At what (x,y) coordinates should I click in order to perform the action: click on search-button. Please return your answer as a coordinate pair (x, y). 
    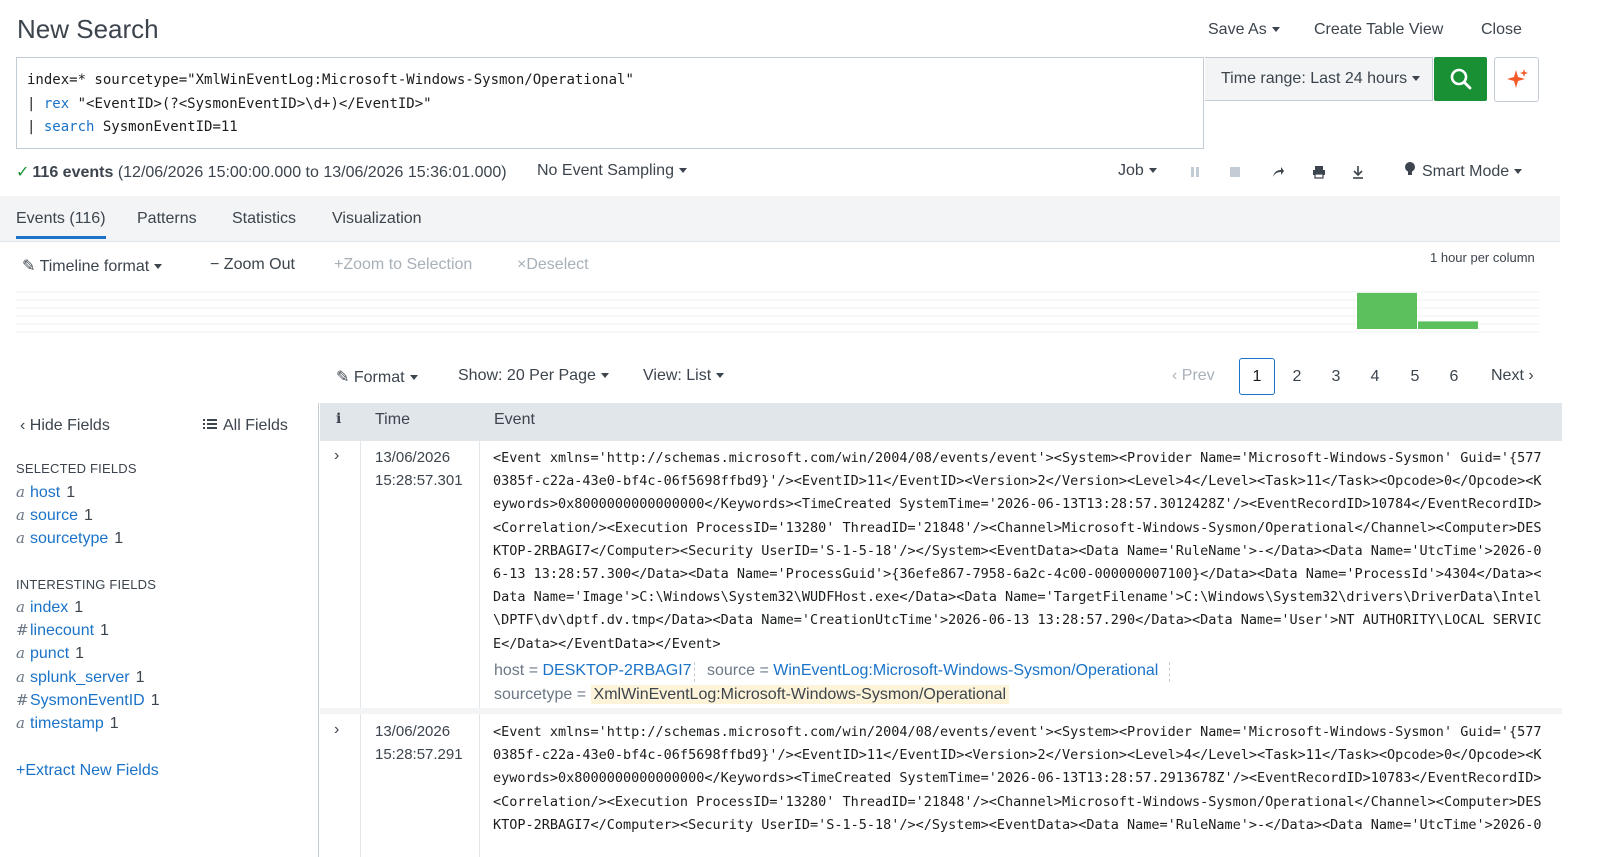
    Looking at the image, I should click on (1460, 79).